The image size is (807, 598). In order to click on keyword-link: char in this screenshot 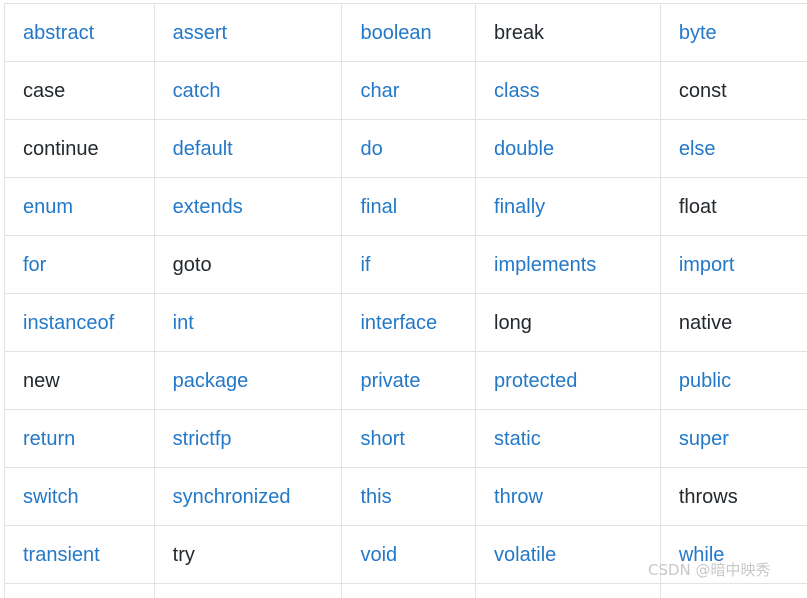, I will do `click(379, 91)`.